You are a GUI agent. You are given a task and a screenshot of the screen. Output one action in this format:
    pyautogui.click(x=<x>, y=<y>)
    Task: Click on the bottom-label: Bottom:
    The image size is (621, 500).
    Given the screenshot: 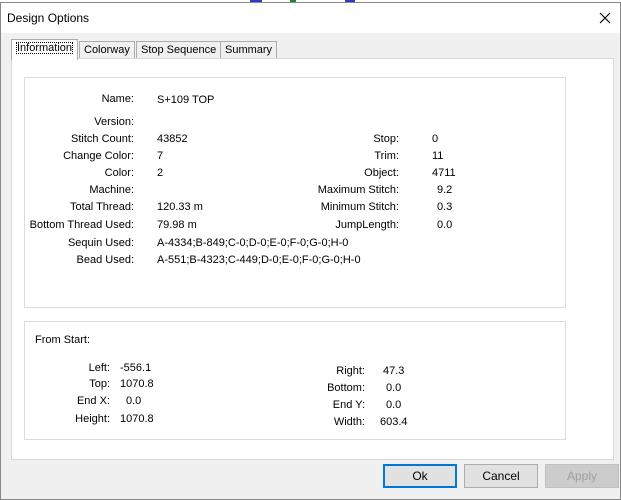 What is the action you would take?
    pyautogui.click(x=346, y=388)
    